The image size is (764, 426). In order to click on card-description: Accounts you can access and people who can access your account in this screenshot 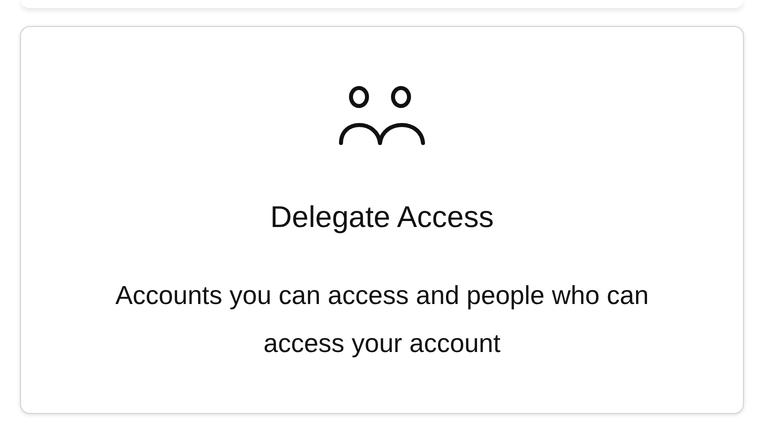, I will do `click(382, 319)`.